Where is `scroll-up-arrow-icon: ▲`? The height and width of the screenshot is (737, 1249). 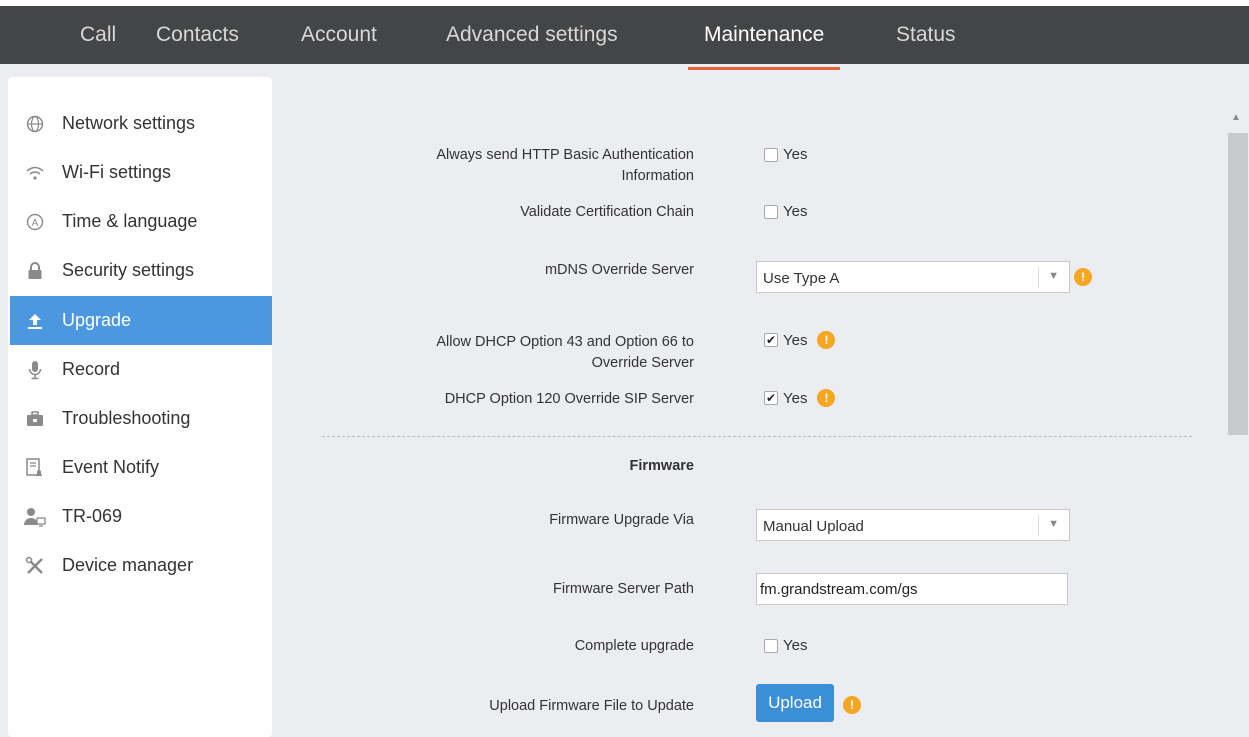
scroll-up-arrow-icon: ▲ is located at coordinates (1236, 117).